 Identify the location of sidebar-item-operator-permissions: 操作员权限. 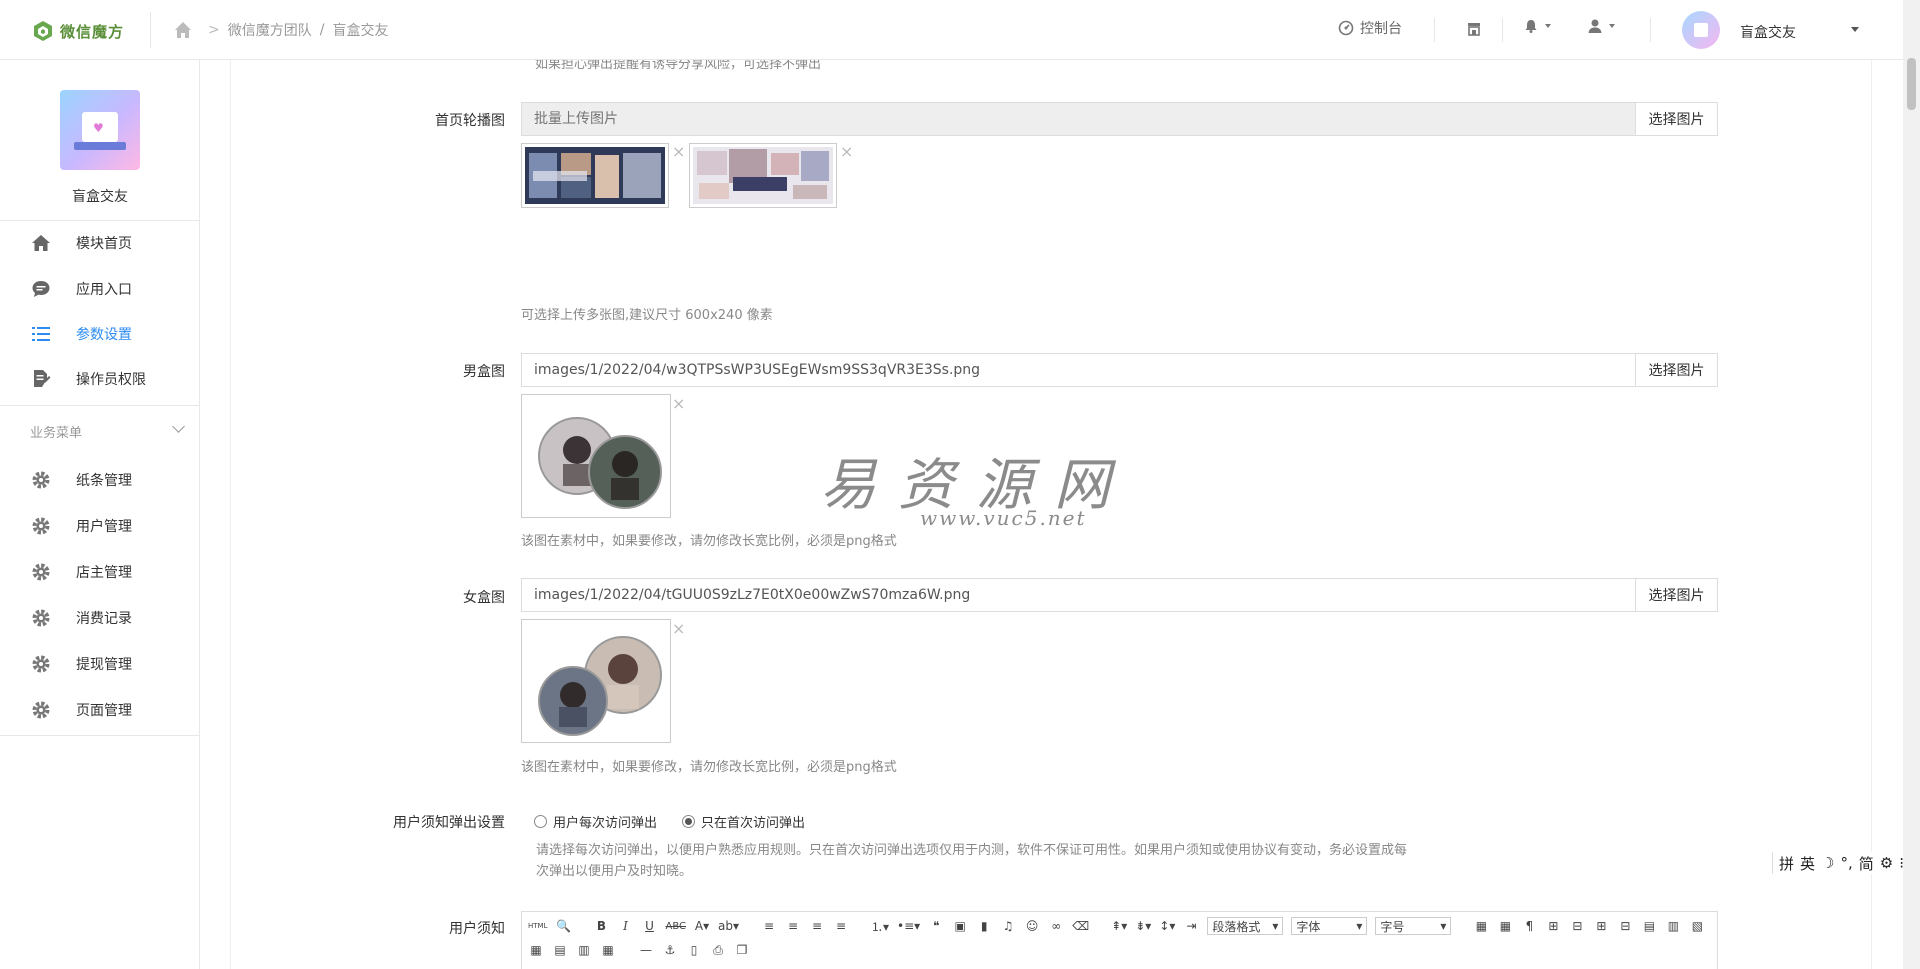
(100, 379).